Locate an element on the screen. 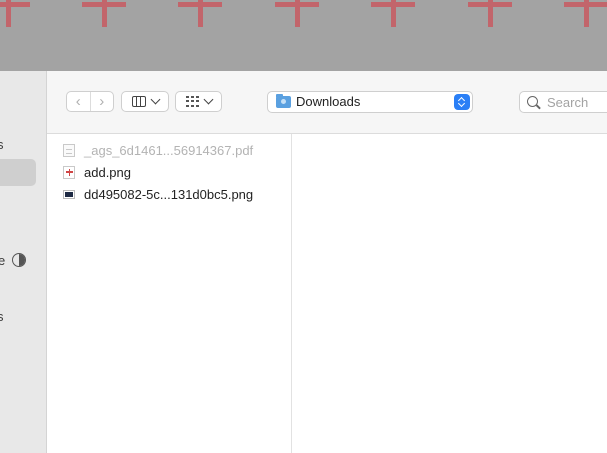 The height and width of the screenshot is (453, 607). location-label: Downloads is located at coordinates (328, 101).